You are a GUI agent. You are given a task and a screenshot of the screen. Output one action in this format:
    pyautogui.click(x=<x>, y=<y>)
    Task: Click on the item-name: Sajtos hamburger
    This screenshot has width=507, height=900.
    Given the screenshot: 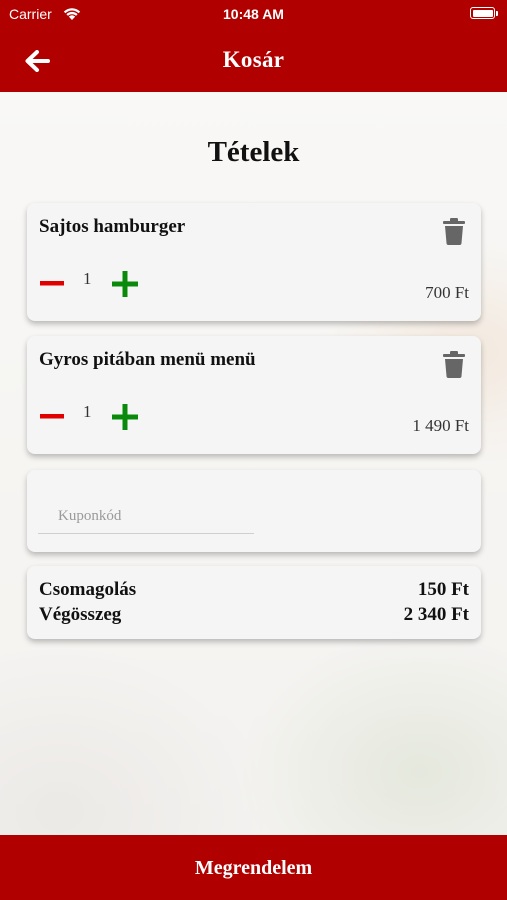 What is the action you would take?
    pyautogui.click(x=112, y=226)
    